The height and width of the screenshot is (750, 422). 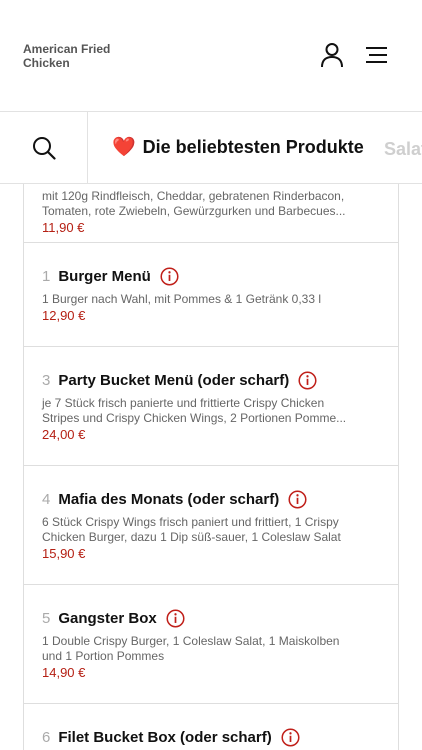 I want to click on product-price: 24,00 €, so click(x=64, y=434).